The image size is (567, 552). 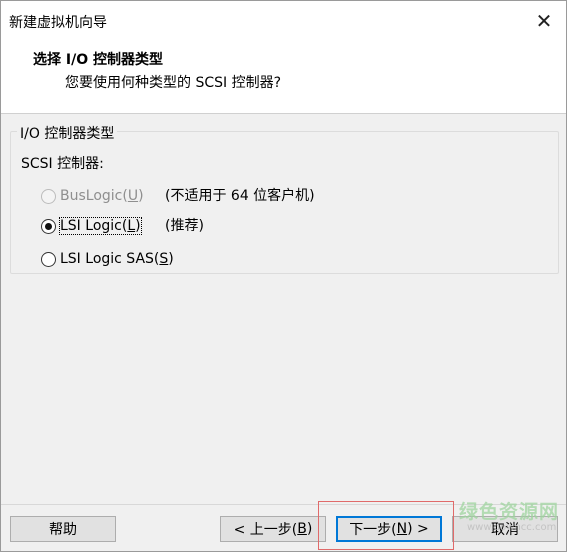 What do you see at coordinates (283, 21) in the screenshot?
I see `title-bar: 新建虚拟机向导 ✕` at bounding box center [283, 21].